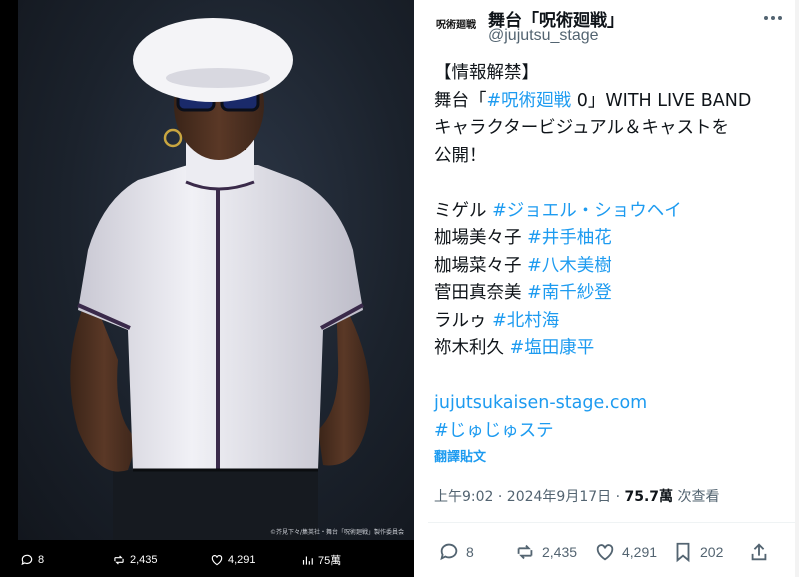 This screenshot has height=577, width=799. I want to click on repost-count: 2,435, so click(560, 552).